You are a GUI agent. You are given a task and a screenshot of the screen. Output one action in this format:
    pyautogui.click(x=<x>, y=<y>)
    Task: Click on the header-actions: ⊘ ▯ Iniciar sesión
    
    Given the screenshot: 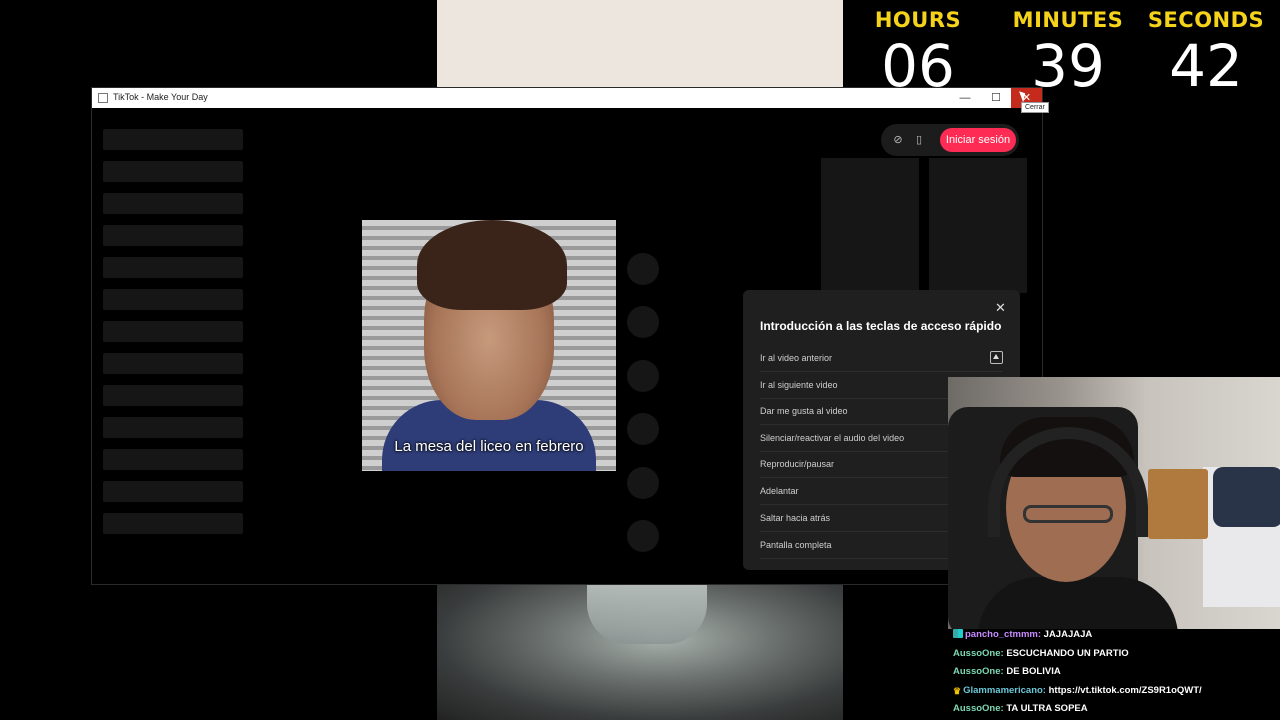 What is the action you would take?
    pyautogui.click(x=950, y=140)
    